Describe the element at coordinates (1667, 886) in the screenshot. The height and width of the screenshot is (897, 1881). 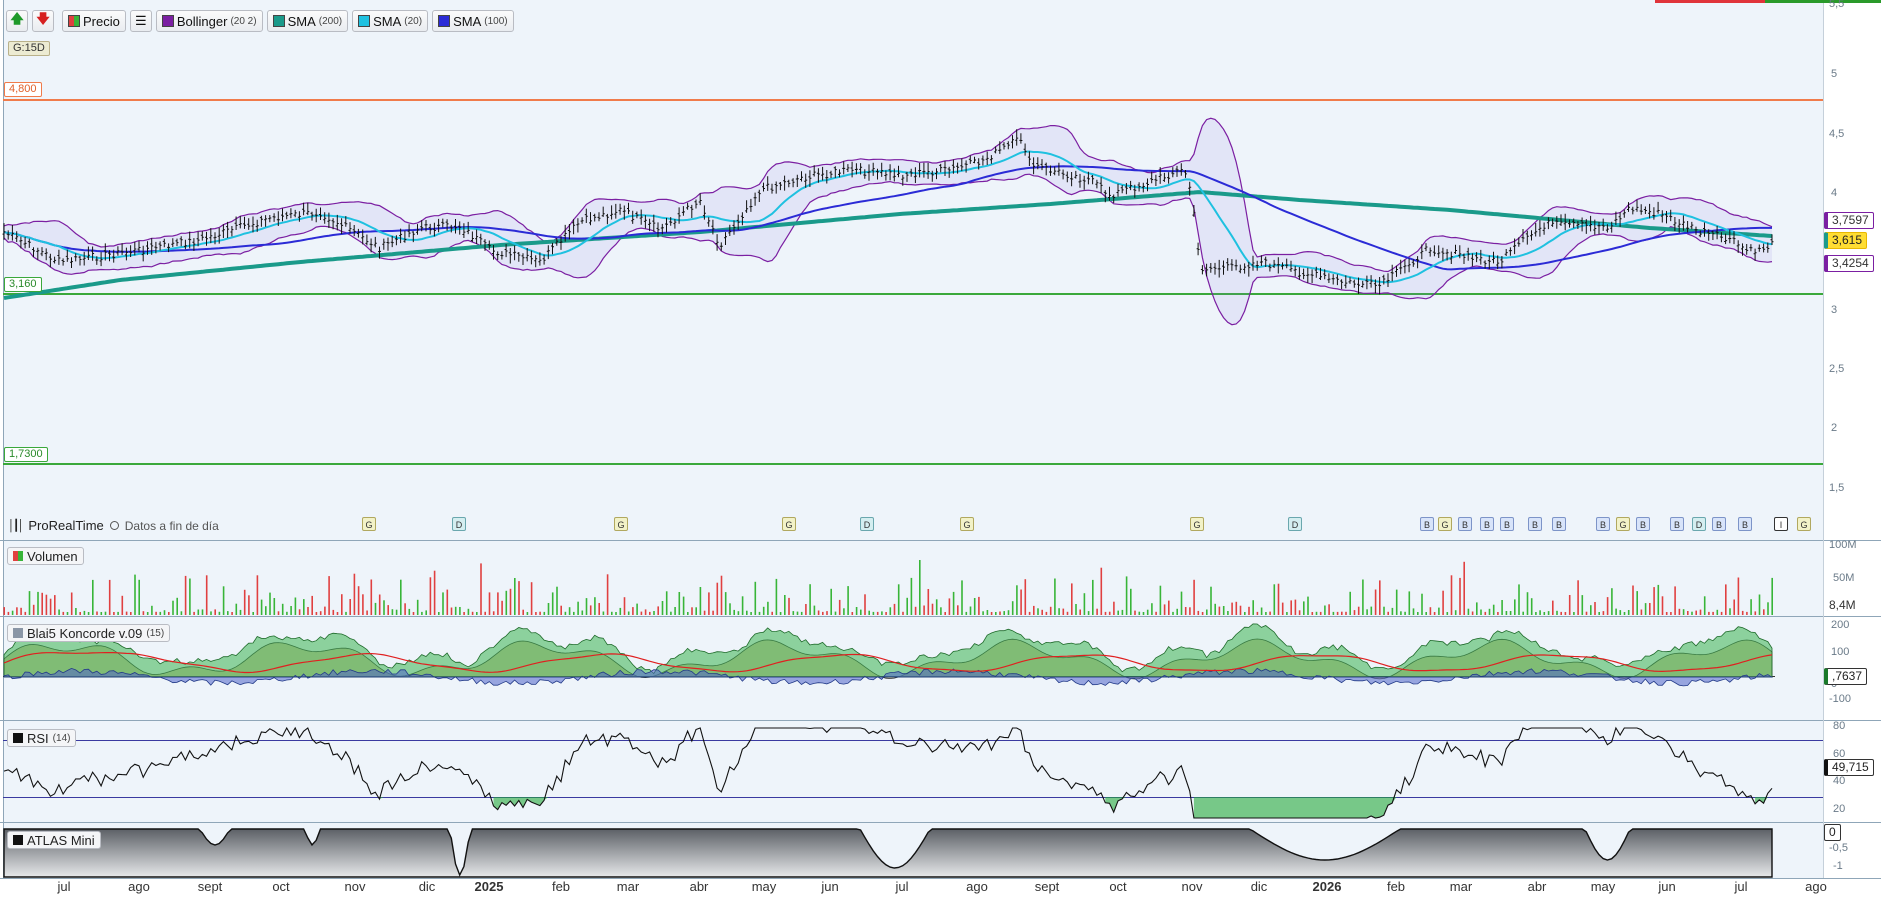
I see `x-tick: jun` at that location.